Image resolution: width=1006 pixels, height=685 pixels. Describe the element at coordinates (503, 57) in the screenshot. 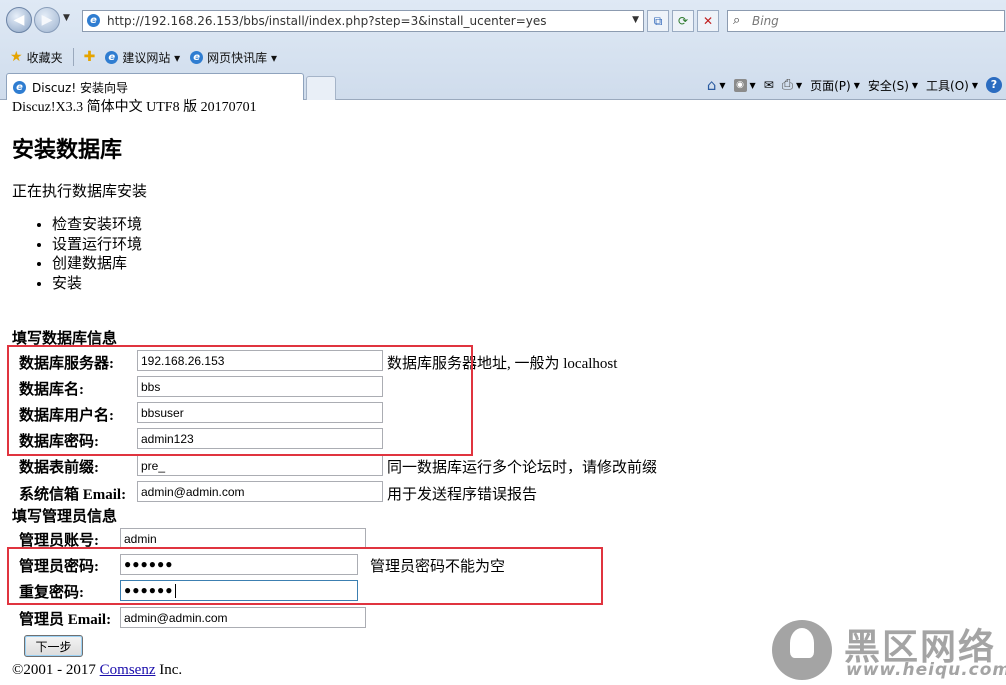

I see `favorites-bar: ★ 收藏夹 ✚ e 建议网站 ▾ e 网页快讯库 ▾` at that location.